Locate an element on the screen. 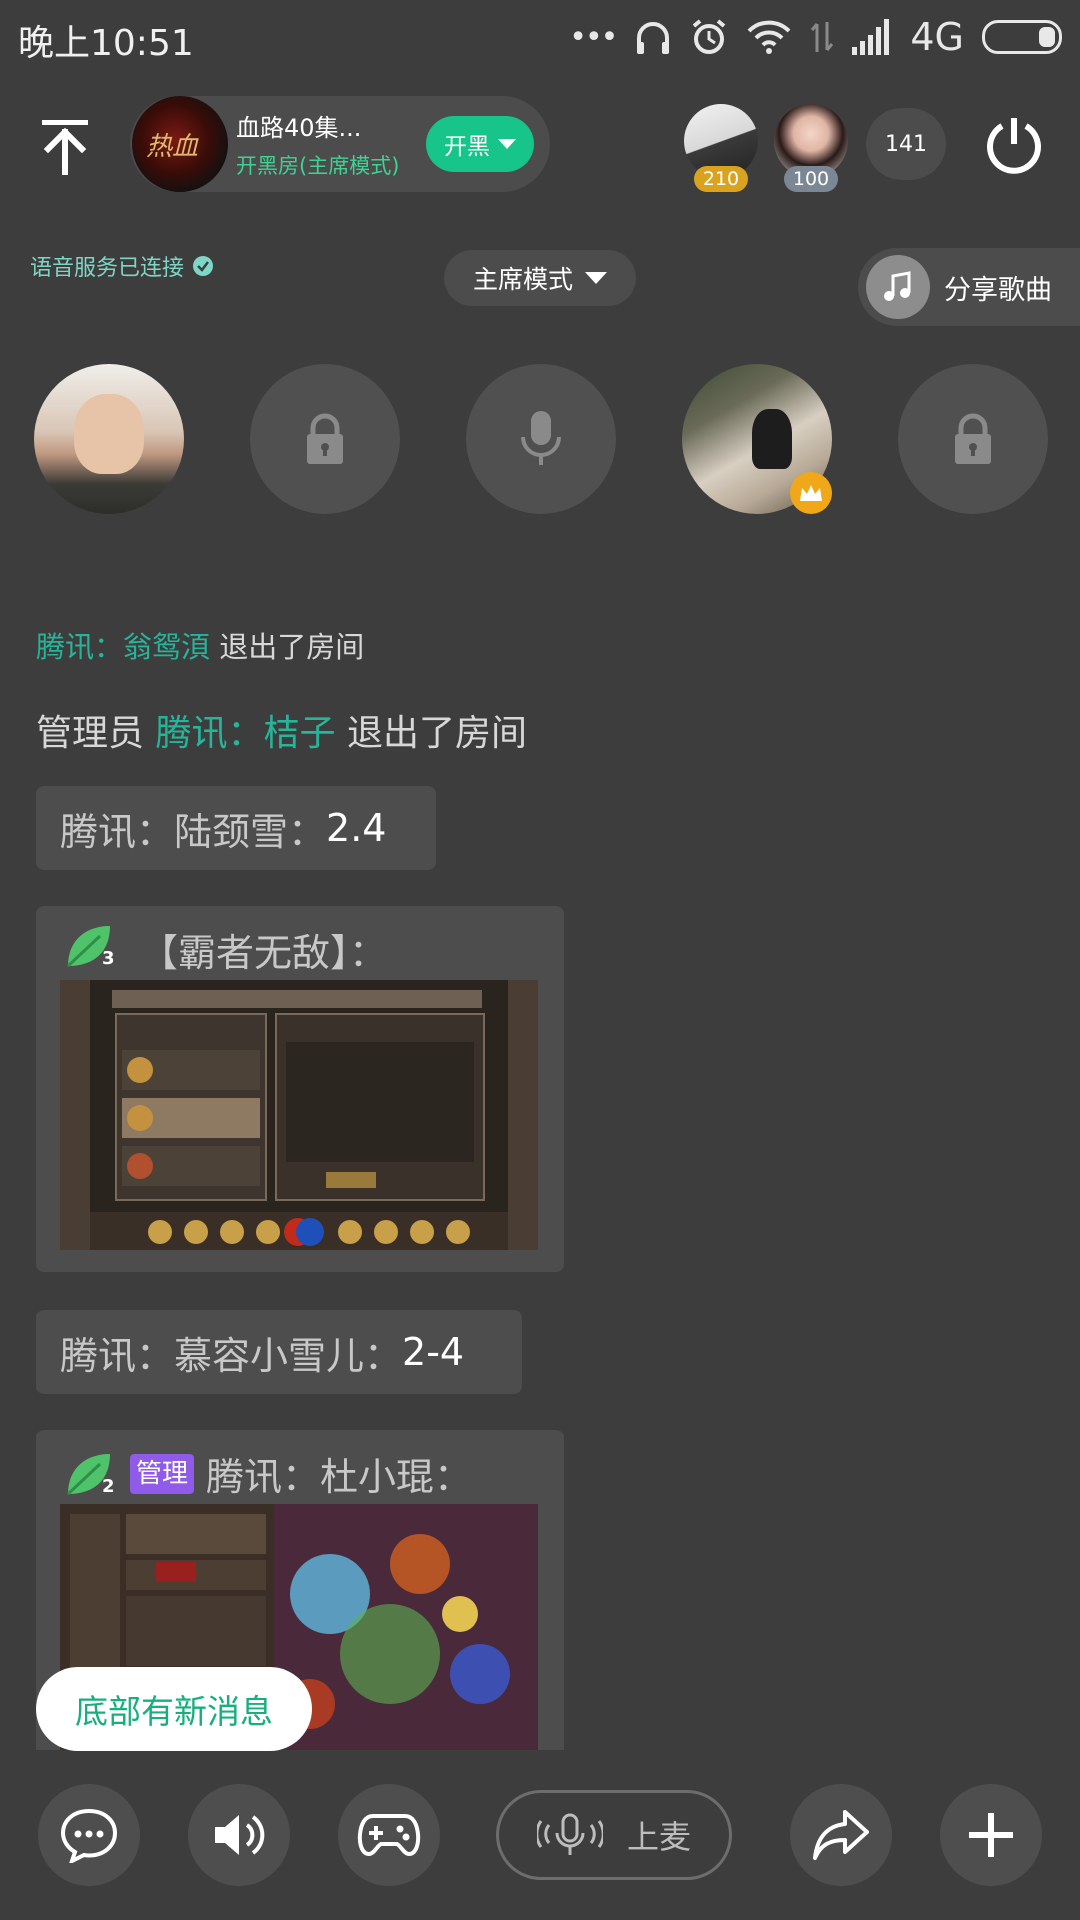  message-text: 2-4 is located at coordinates (433, 1352).